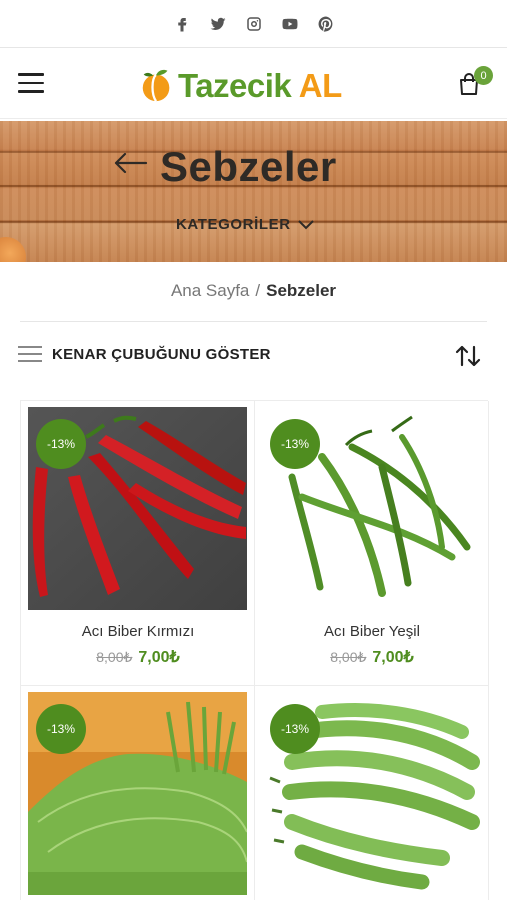  Describe the element at coordinates (372, 631) in the screenshot. I see `product-name: Acı Biber Yeşil` at that location.